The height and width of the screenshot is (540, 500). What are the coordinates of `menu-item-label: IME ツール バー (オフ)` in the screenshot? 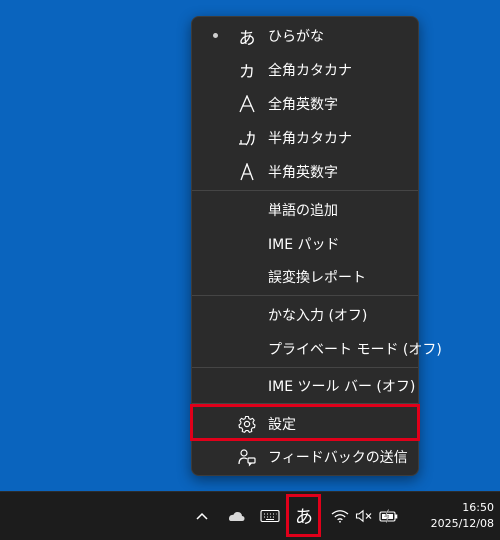 It's located at (342, 387).